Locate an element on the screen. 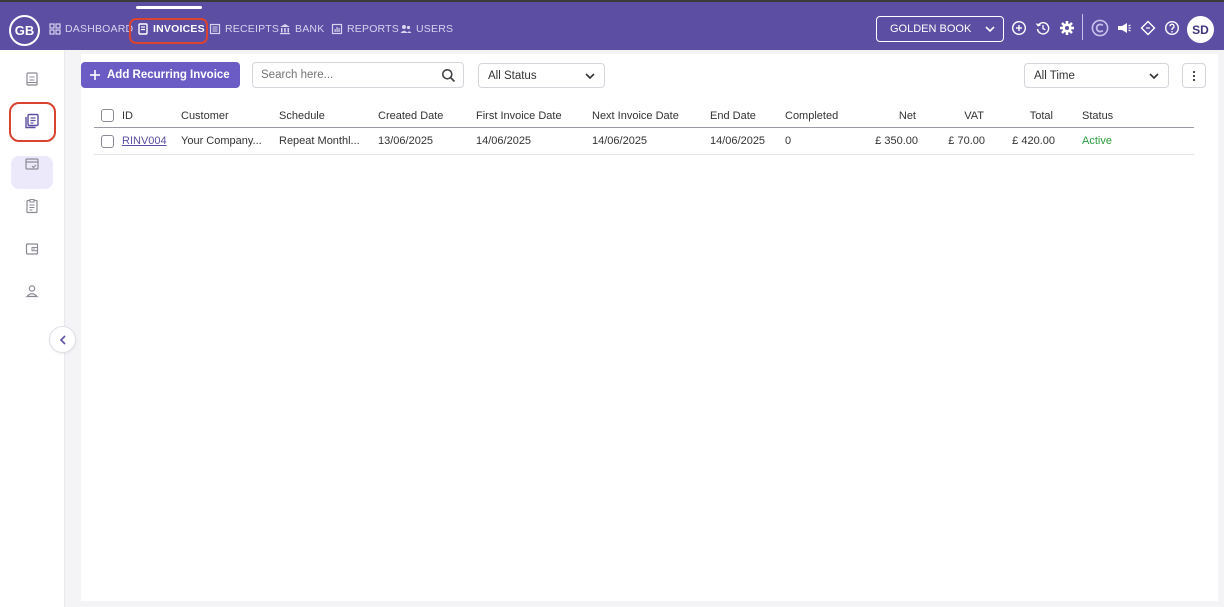 The width and height of the screenshot is (1224, 607). row-checkbox is located at coordinates (107, 141).